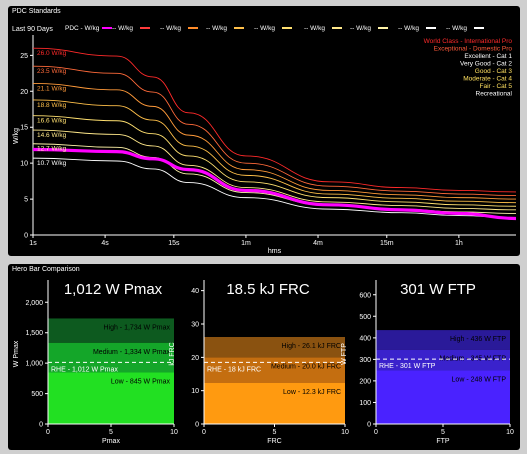 The image size is (527, 454). What do you see at coordinates (16, 136) in the screenshot?
I see `pdc-y-axis-label: W/kg` at bounding box center [16, 136].